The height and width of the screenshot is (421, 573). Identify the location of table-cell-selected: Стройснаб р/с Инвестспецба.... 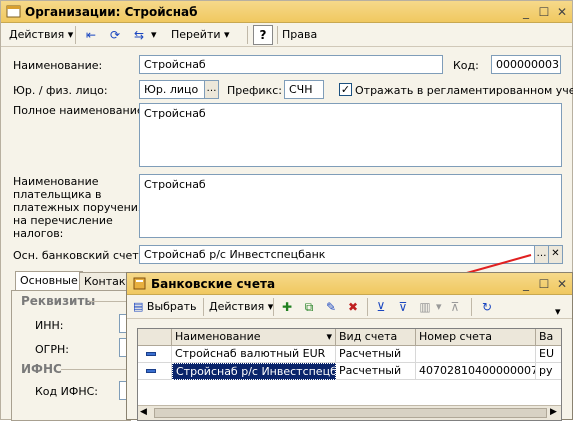
(254, 371).